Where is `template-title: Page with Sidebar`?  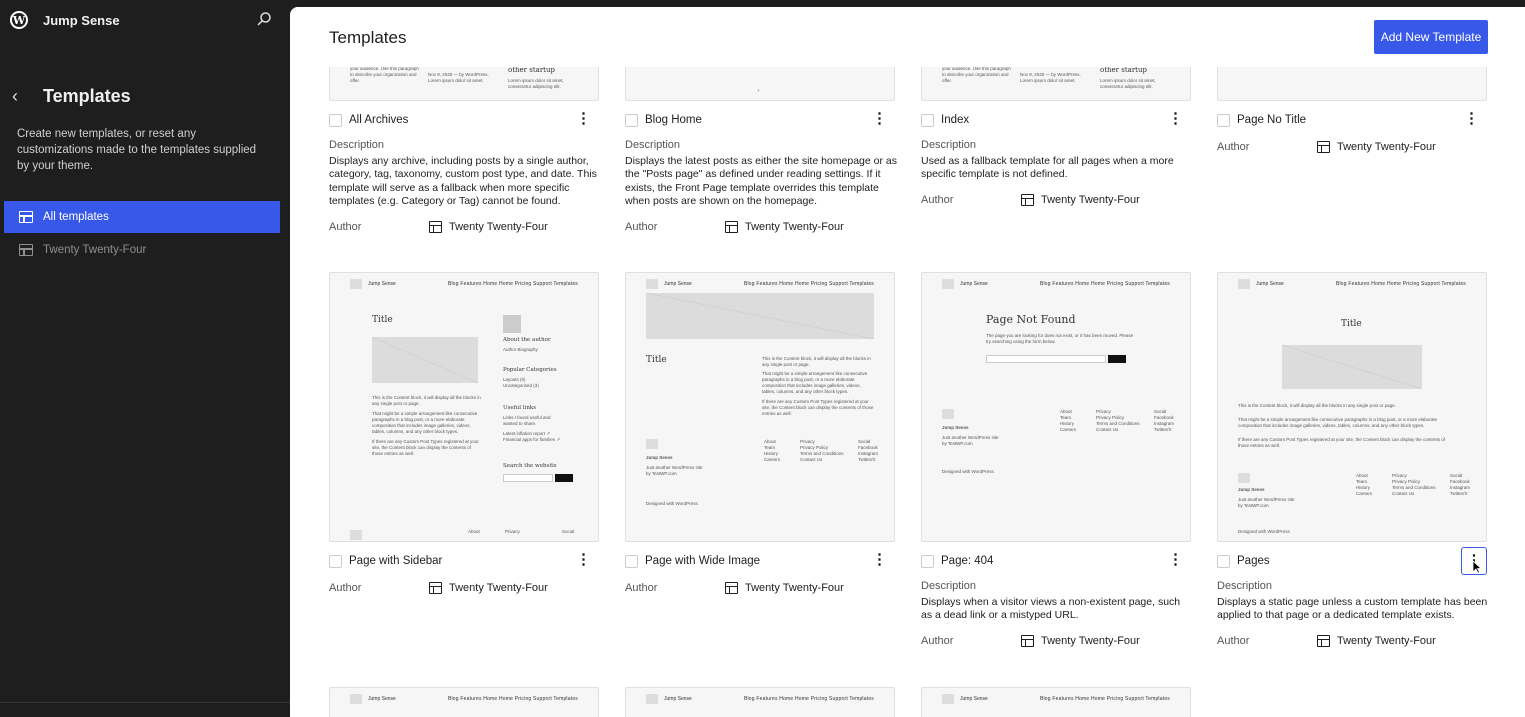
template-title: Page with Sidebar is located at coordinates (395, 561).